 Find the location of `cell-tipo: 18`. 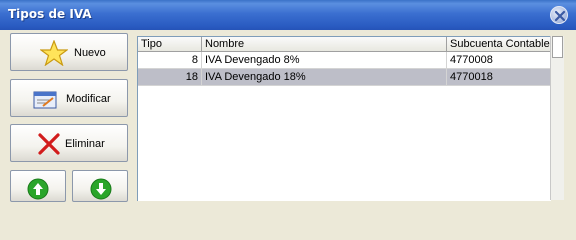

cell-tipo: 18 is located at coordinates (170, 77).